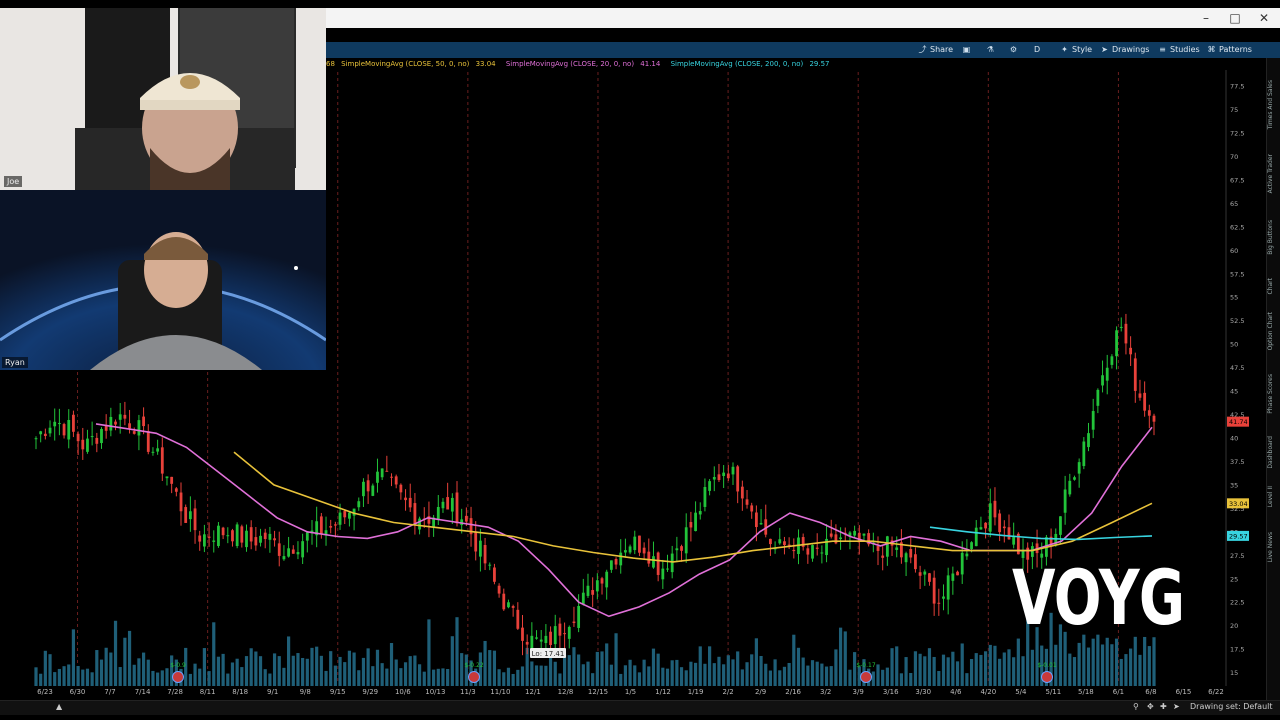 The width and height of the screenshot is (1280, 720). What do you see at coordinates (1037, 50) in the screenshot?
I see `toolbar-item-d: D` at bounding box center [1037, 50].